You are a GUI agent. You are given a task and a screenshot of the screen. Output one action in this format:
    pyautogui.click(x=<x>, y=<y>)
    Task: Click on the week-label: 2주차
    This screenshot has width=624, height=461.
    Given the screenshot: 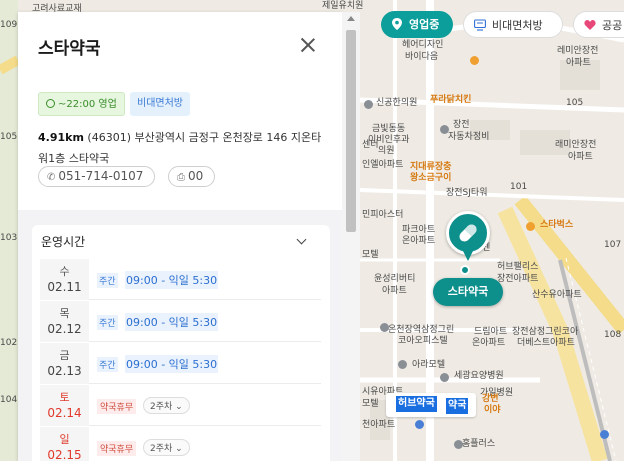 What is the action you would take?
    pyautogui.click(x=161, y=407)
    